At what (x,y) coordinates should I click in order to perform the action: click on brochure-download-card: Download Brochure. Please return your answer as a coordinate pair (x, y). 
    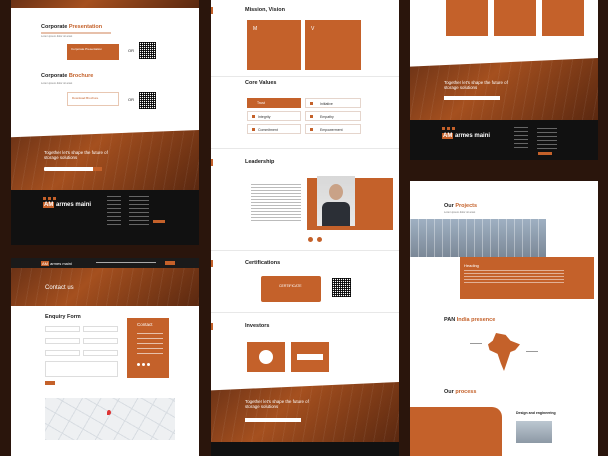
    Looking at the image, I should click on (93, 99).